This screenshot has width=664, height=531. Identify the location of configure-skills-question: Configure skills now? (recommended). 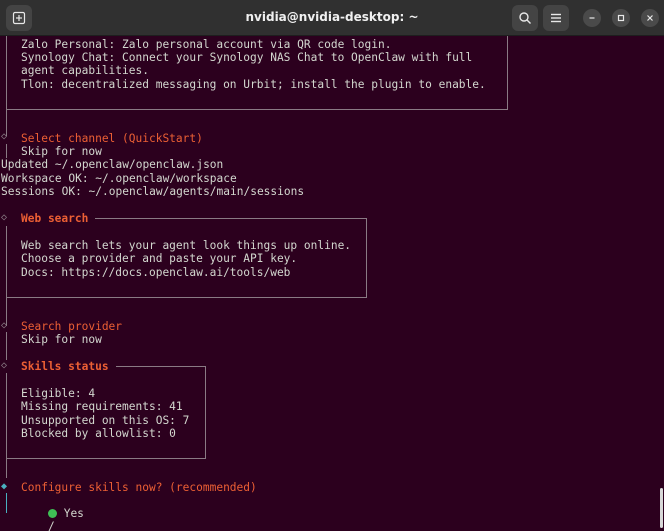
(139, 487).